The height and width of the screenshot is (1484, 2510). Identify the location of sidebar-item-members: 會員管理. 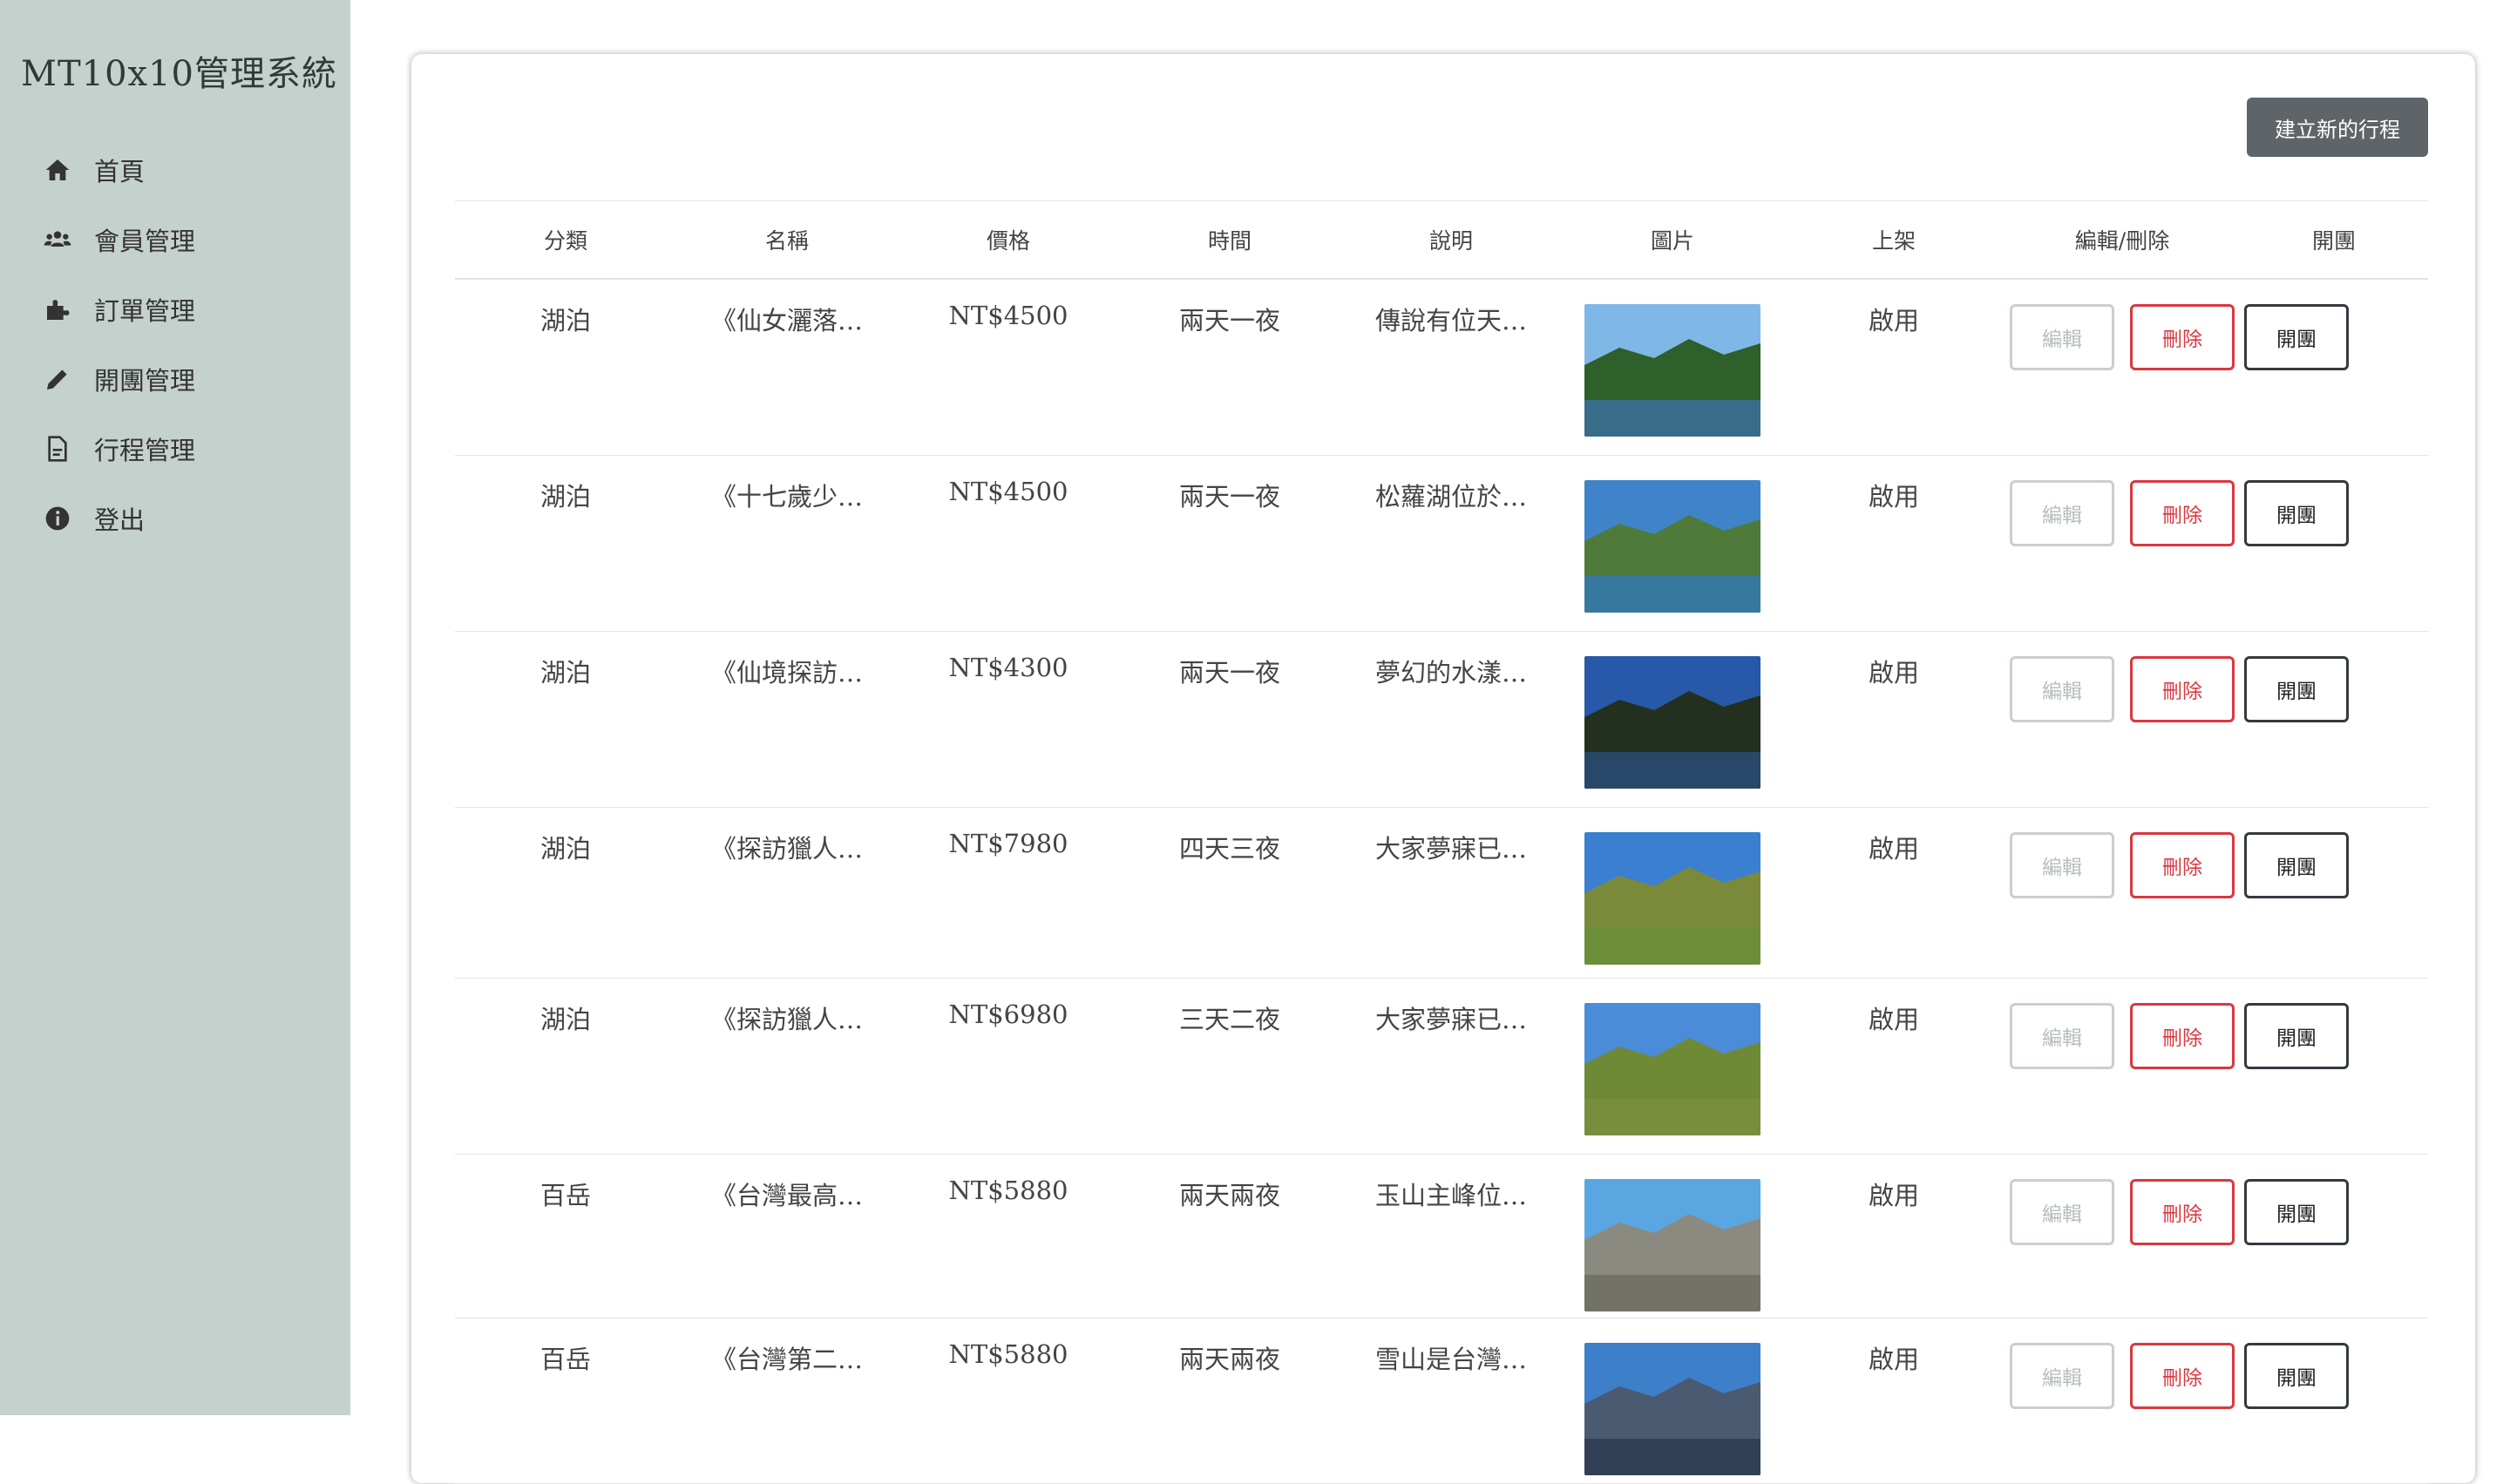
(175, 239).